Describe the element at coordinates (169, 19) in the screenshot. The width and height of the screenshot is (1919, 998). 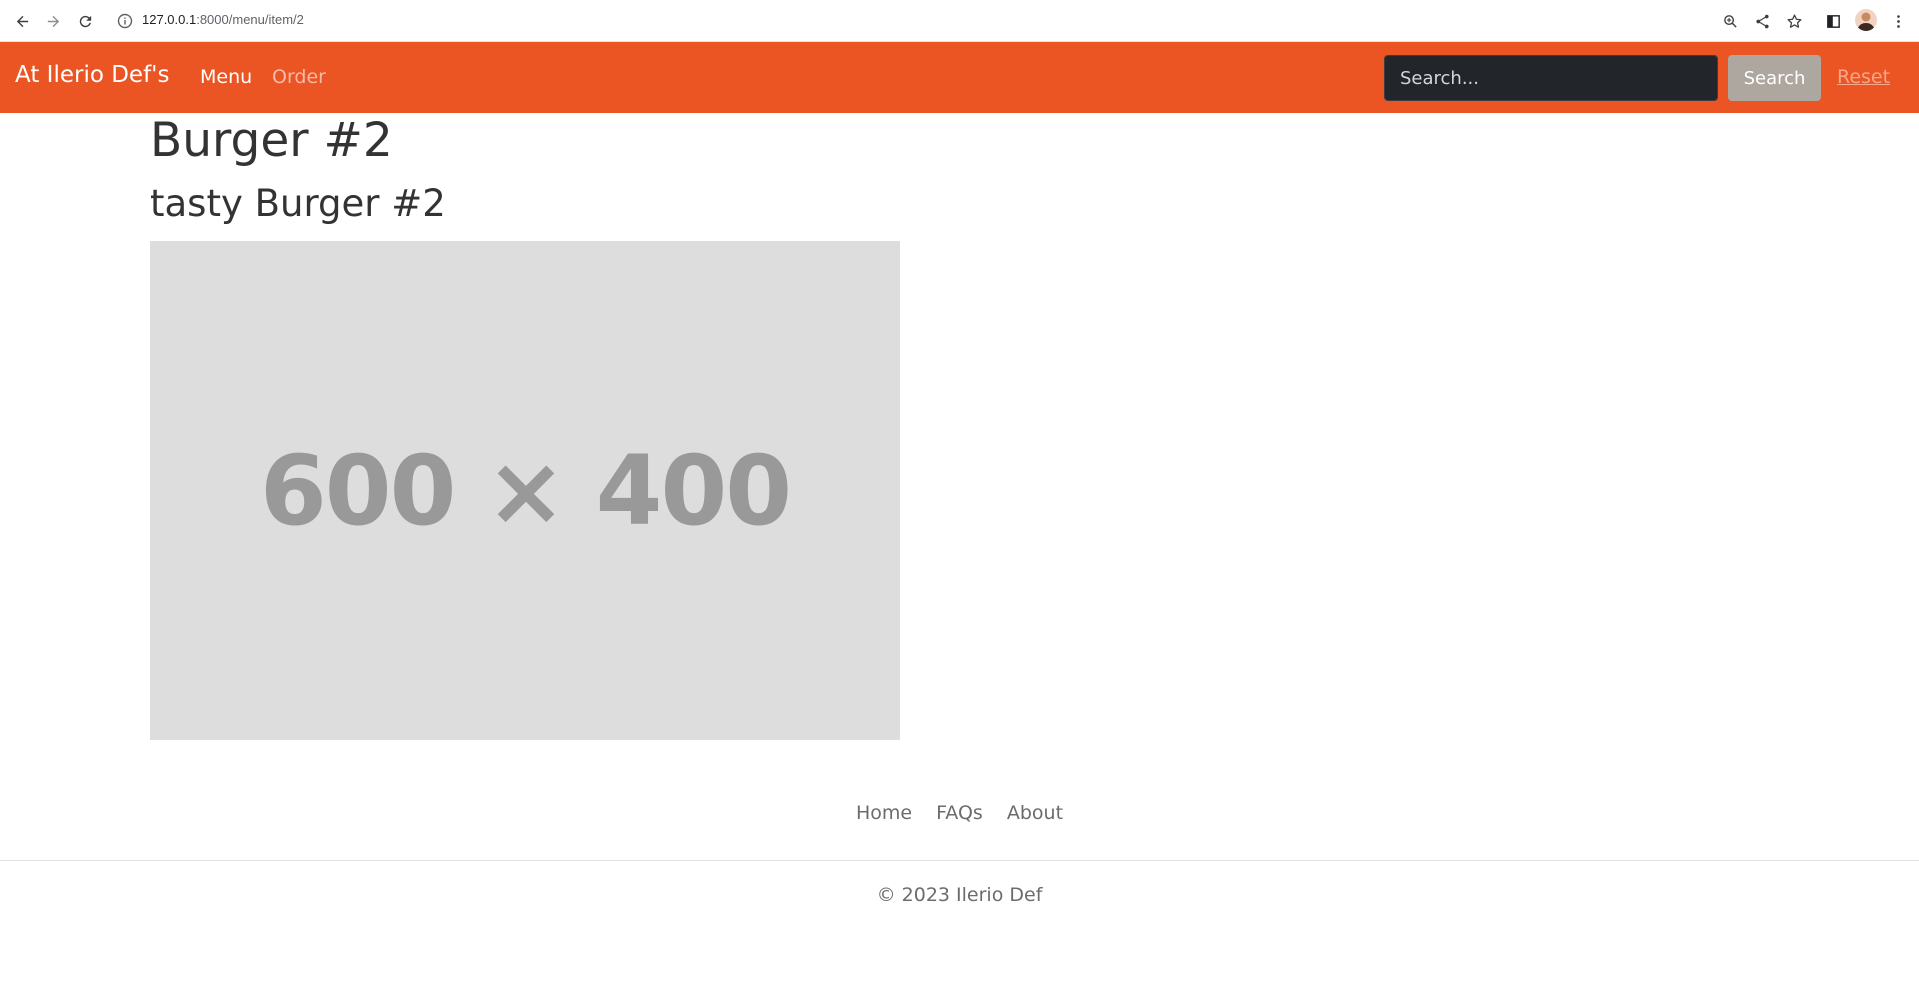
I see `url-host: 127.0.0.1` at that location.